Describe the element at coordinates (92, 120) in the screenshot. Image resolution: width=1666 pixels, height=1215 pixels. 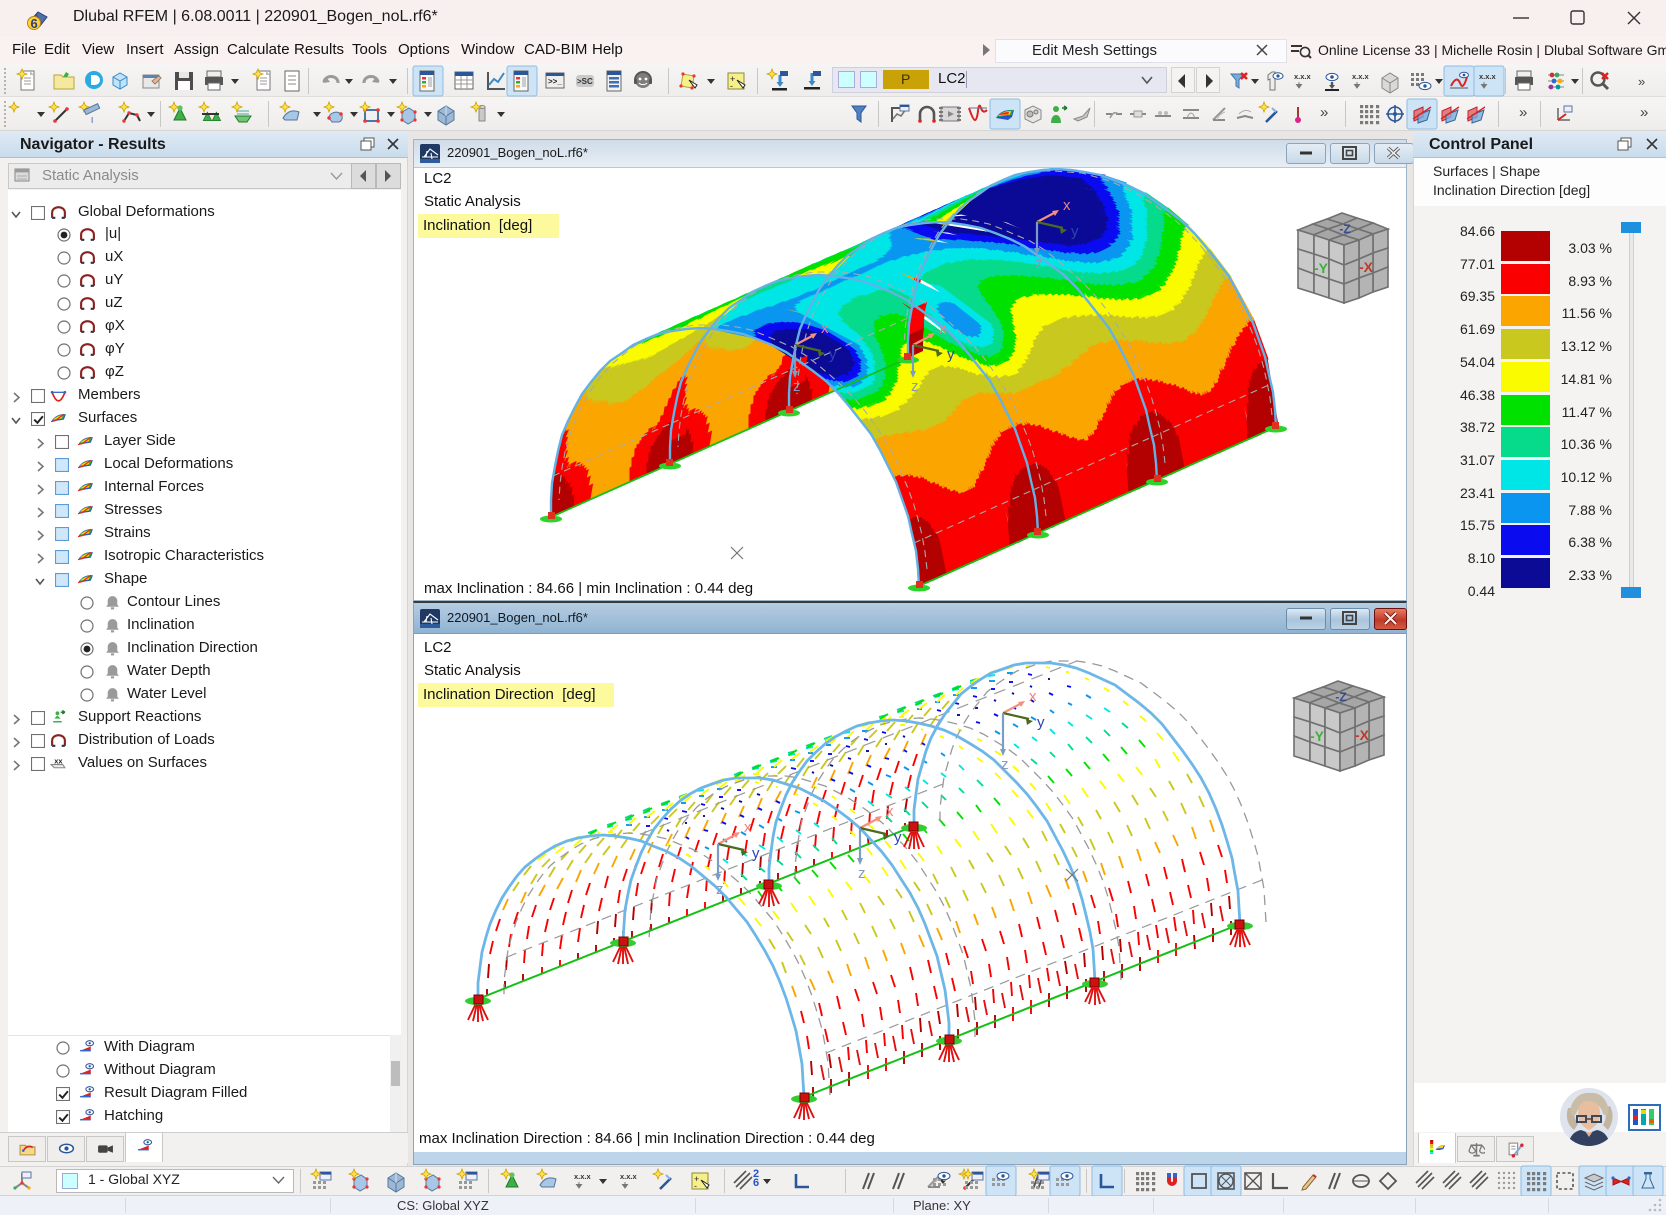
I see `svg-text: I` at that location.